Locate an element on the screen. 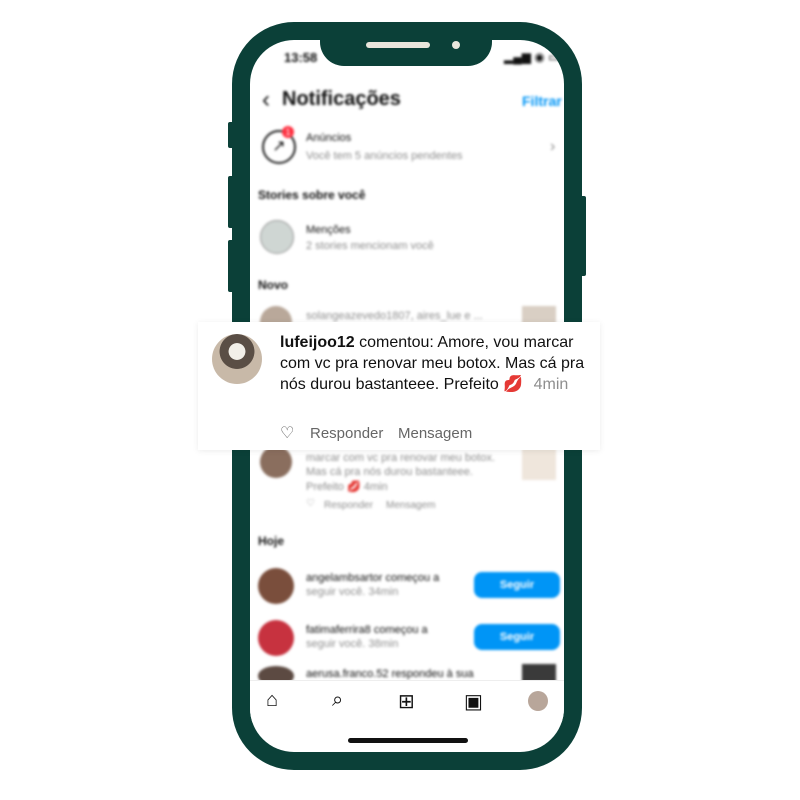  page-title: Notificações is located at coordinates (341, 99).